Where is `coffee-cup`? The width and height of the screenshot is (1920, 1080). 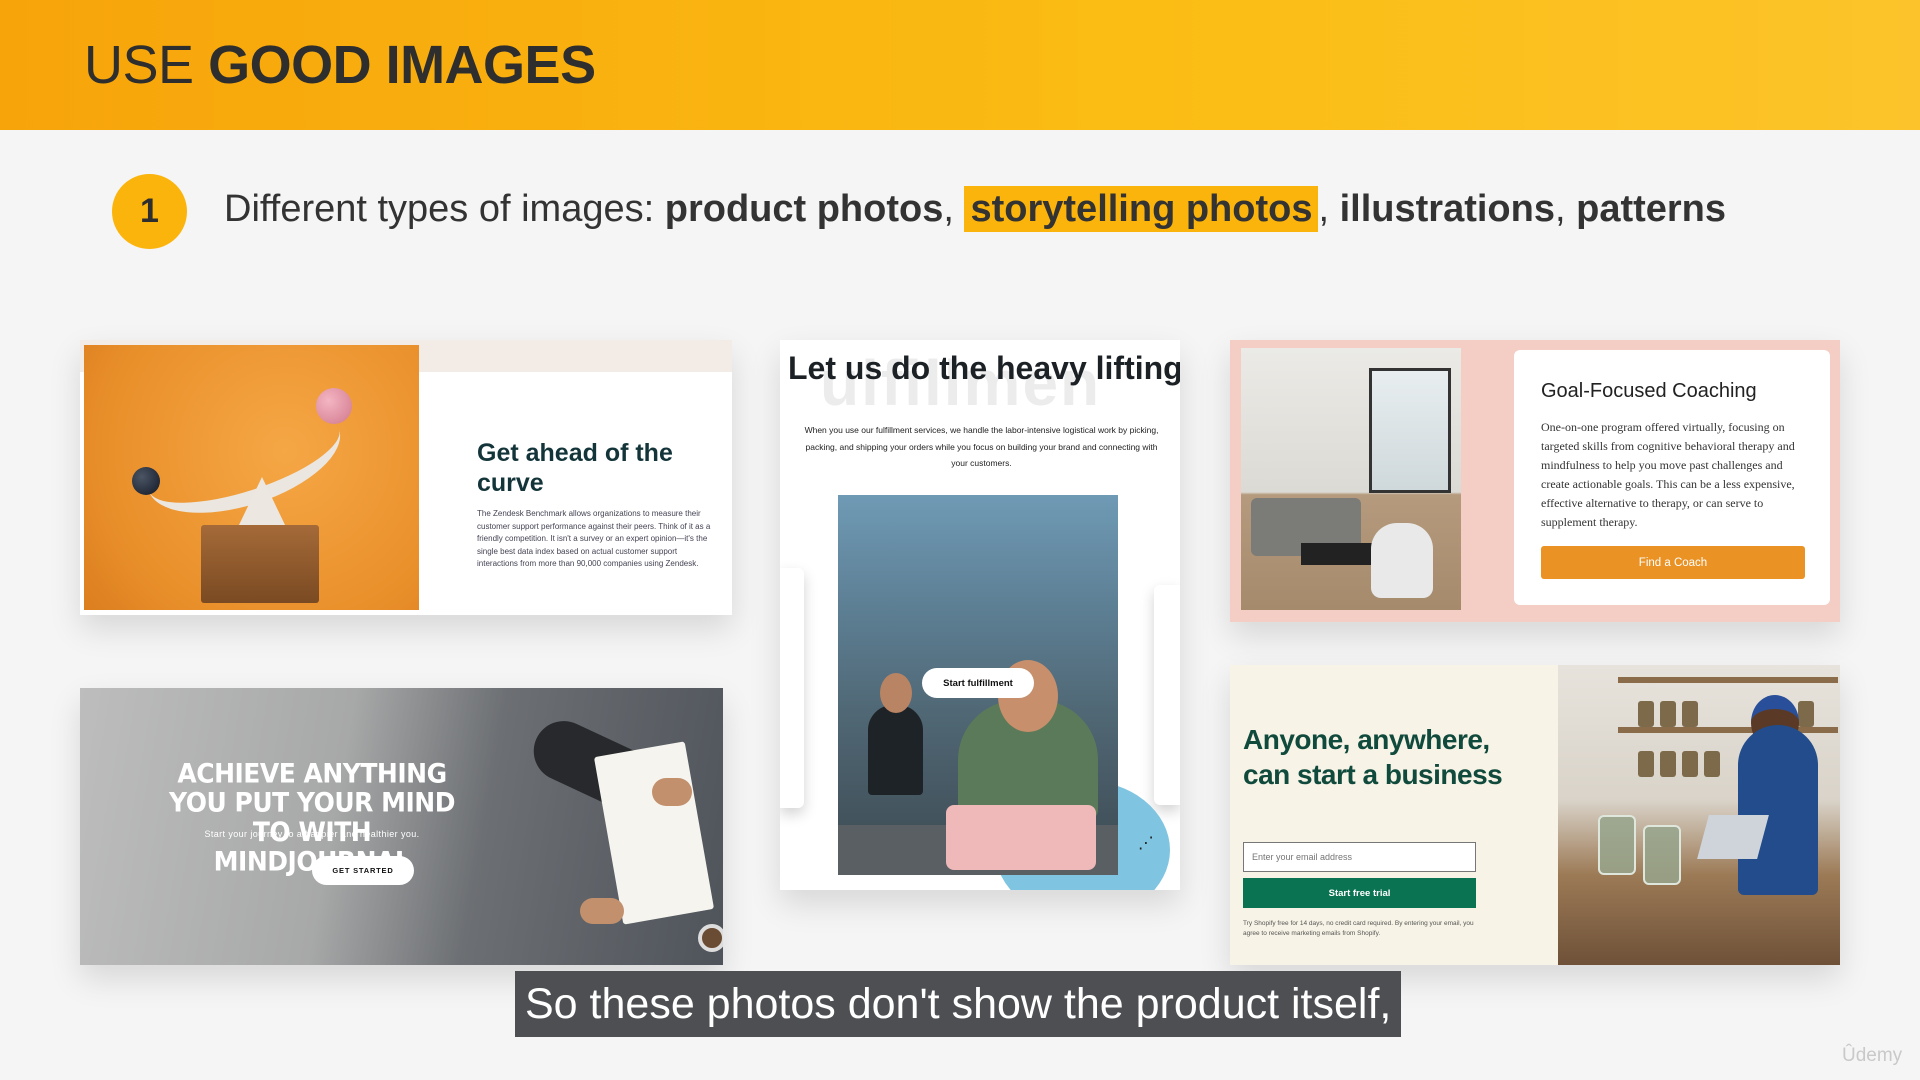
coffee-cup is located at coordinates (710, 938).